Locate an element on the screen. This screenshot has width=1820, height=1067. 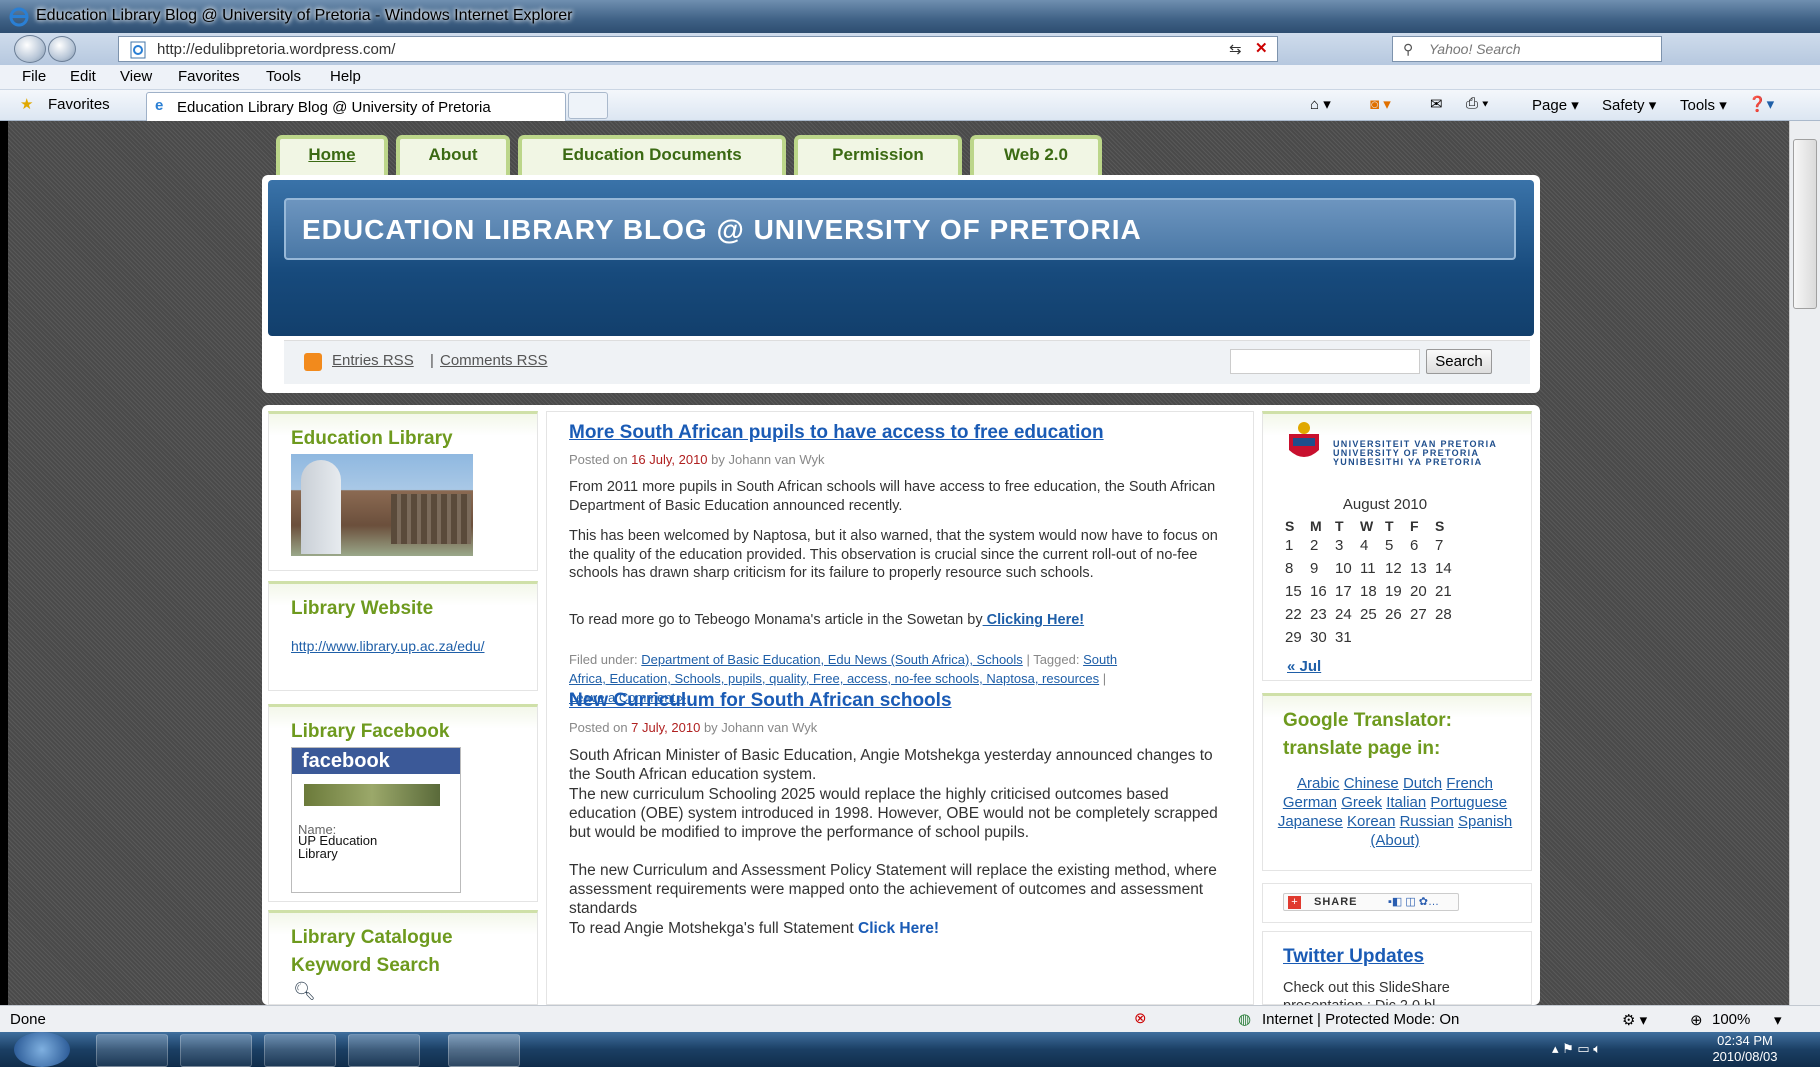
taskbar-ie-icon is located at coordinates (132, 1050).